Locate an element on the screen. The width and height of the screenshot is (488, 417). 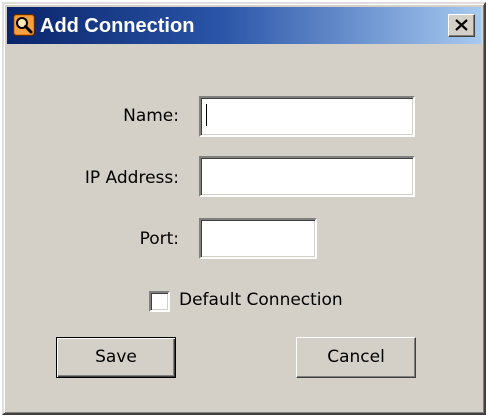
save-button: Save is located at coordinates (116, 357).